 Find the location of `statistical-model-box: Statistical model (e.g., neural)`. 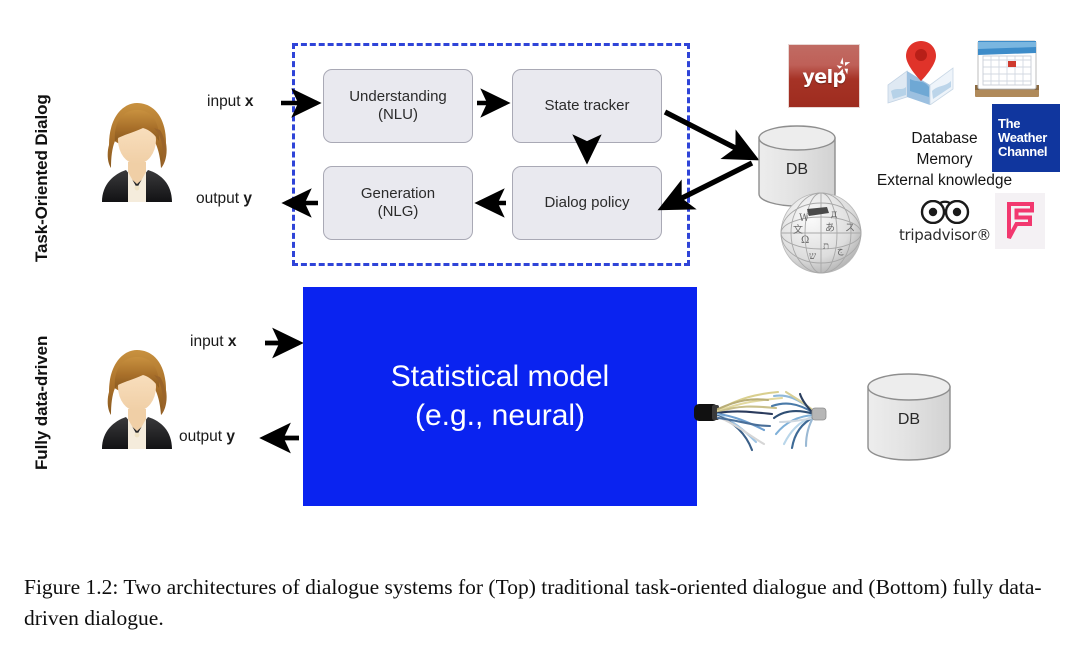

statistical-model-box: Statistical model (e.g., neural) is located at coordinates (500, 396).